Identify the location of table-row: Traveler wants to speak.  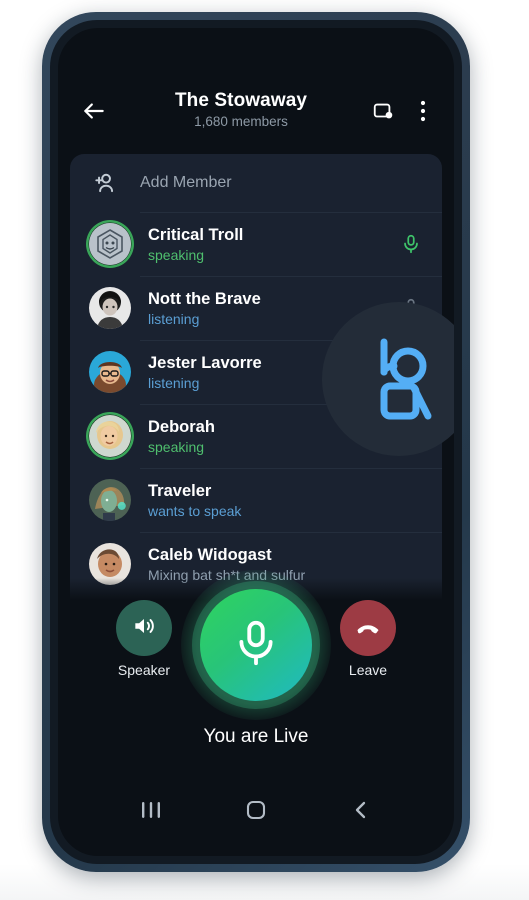
(256, 500).